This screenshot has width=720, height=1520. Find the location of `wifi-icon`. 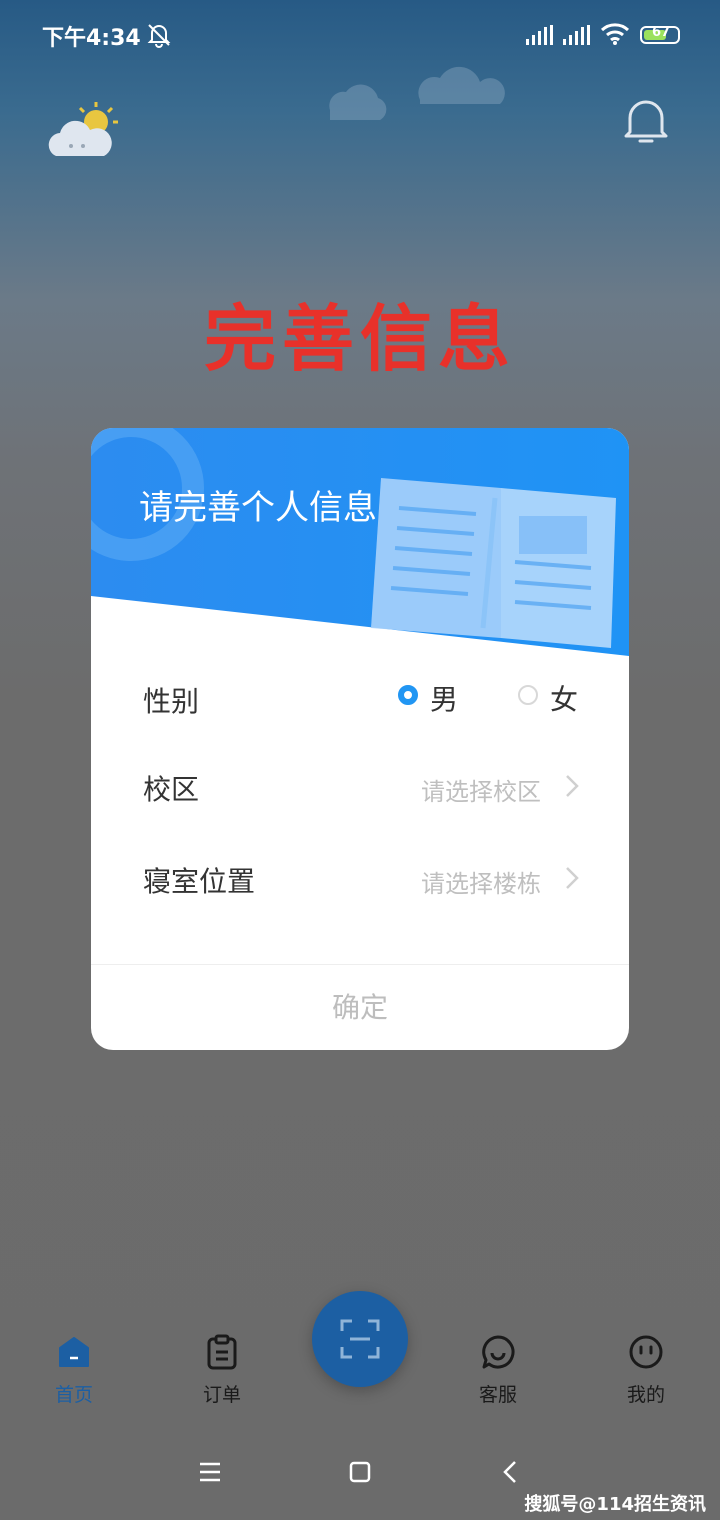

wifi-icon is located at coordinates (615, 34).